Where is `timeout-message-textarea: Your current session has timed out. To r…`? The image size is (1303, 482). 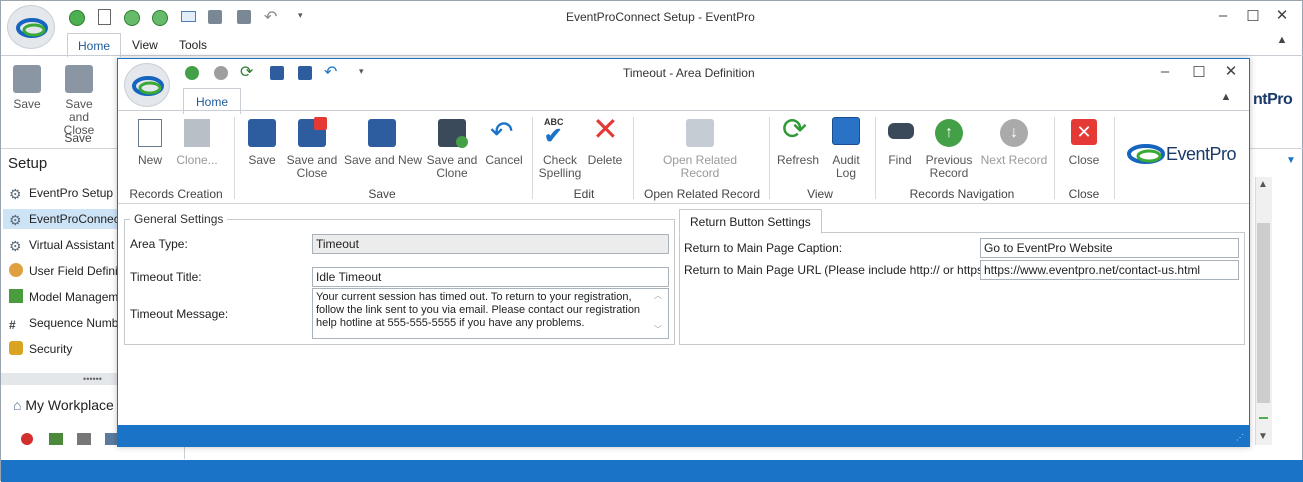 timeout-message-textarea: Your current session has timed out. To r… is located at coordinates (490, 313).